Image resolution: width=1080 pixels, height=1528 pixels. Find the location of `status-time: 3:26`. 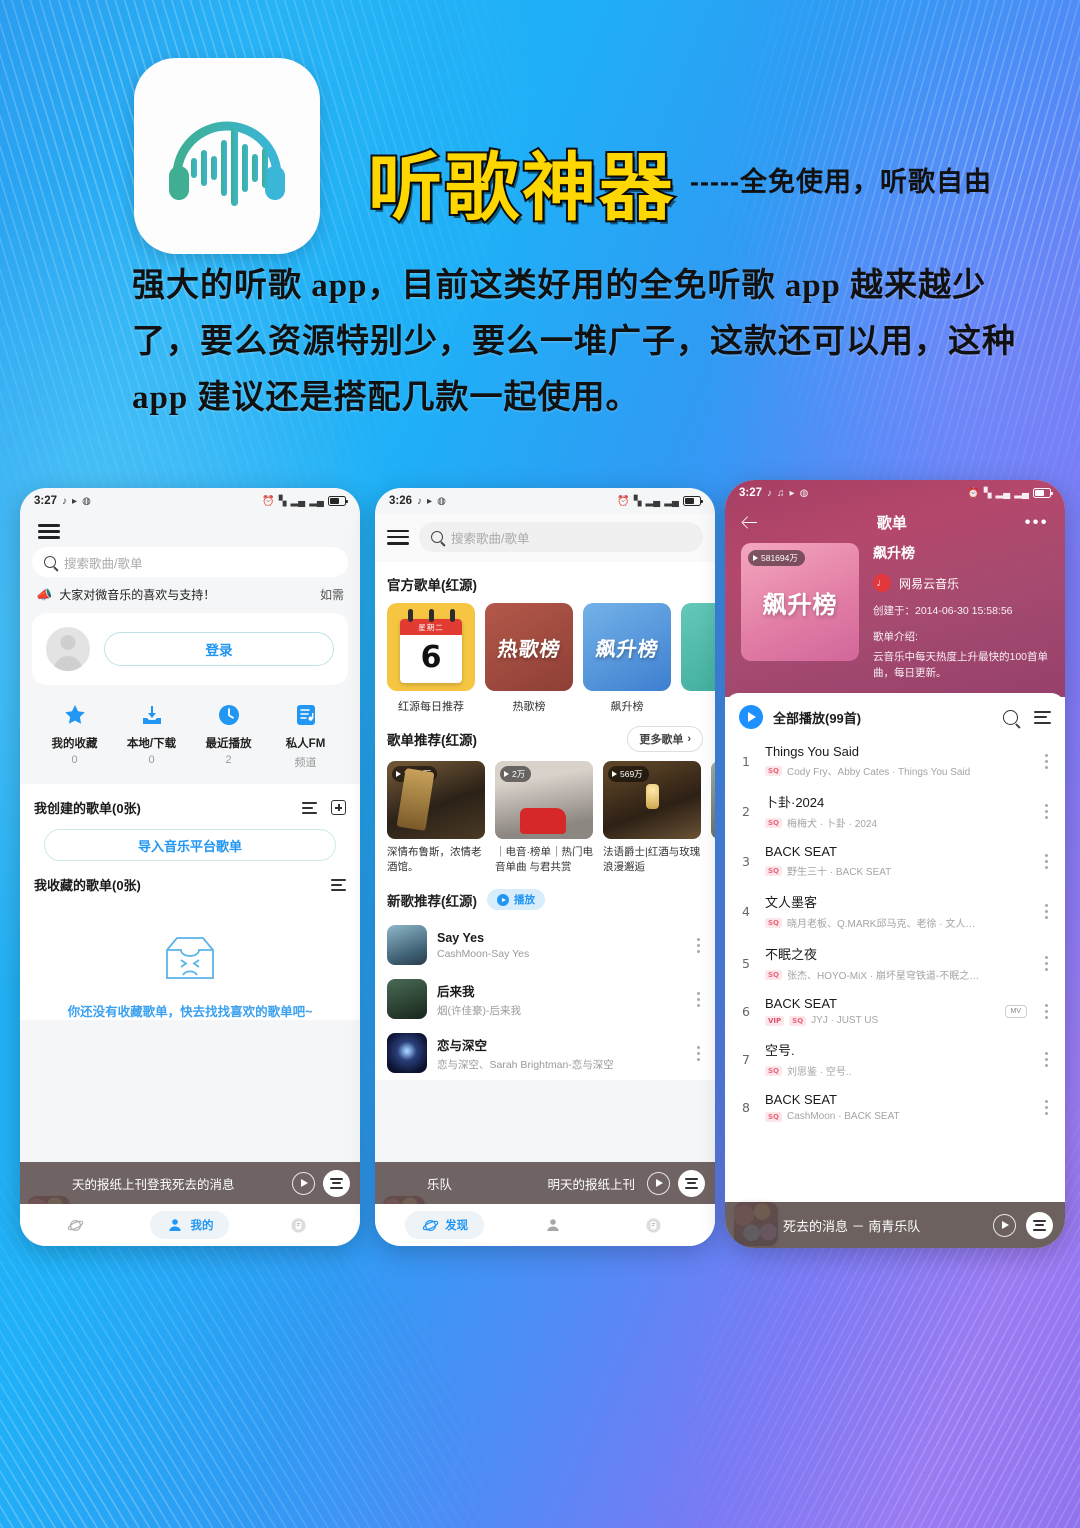

status-time: 3:26 is located at coordinates (401, 501).